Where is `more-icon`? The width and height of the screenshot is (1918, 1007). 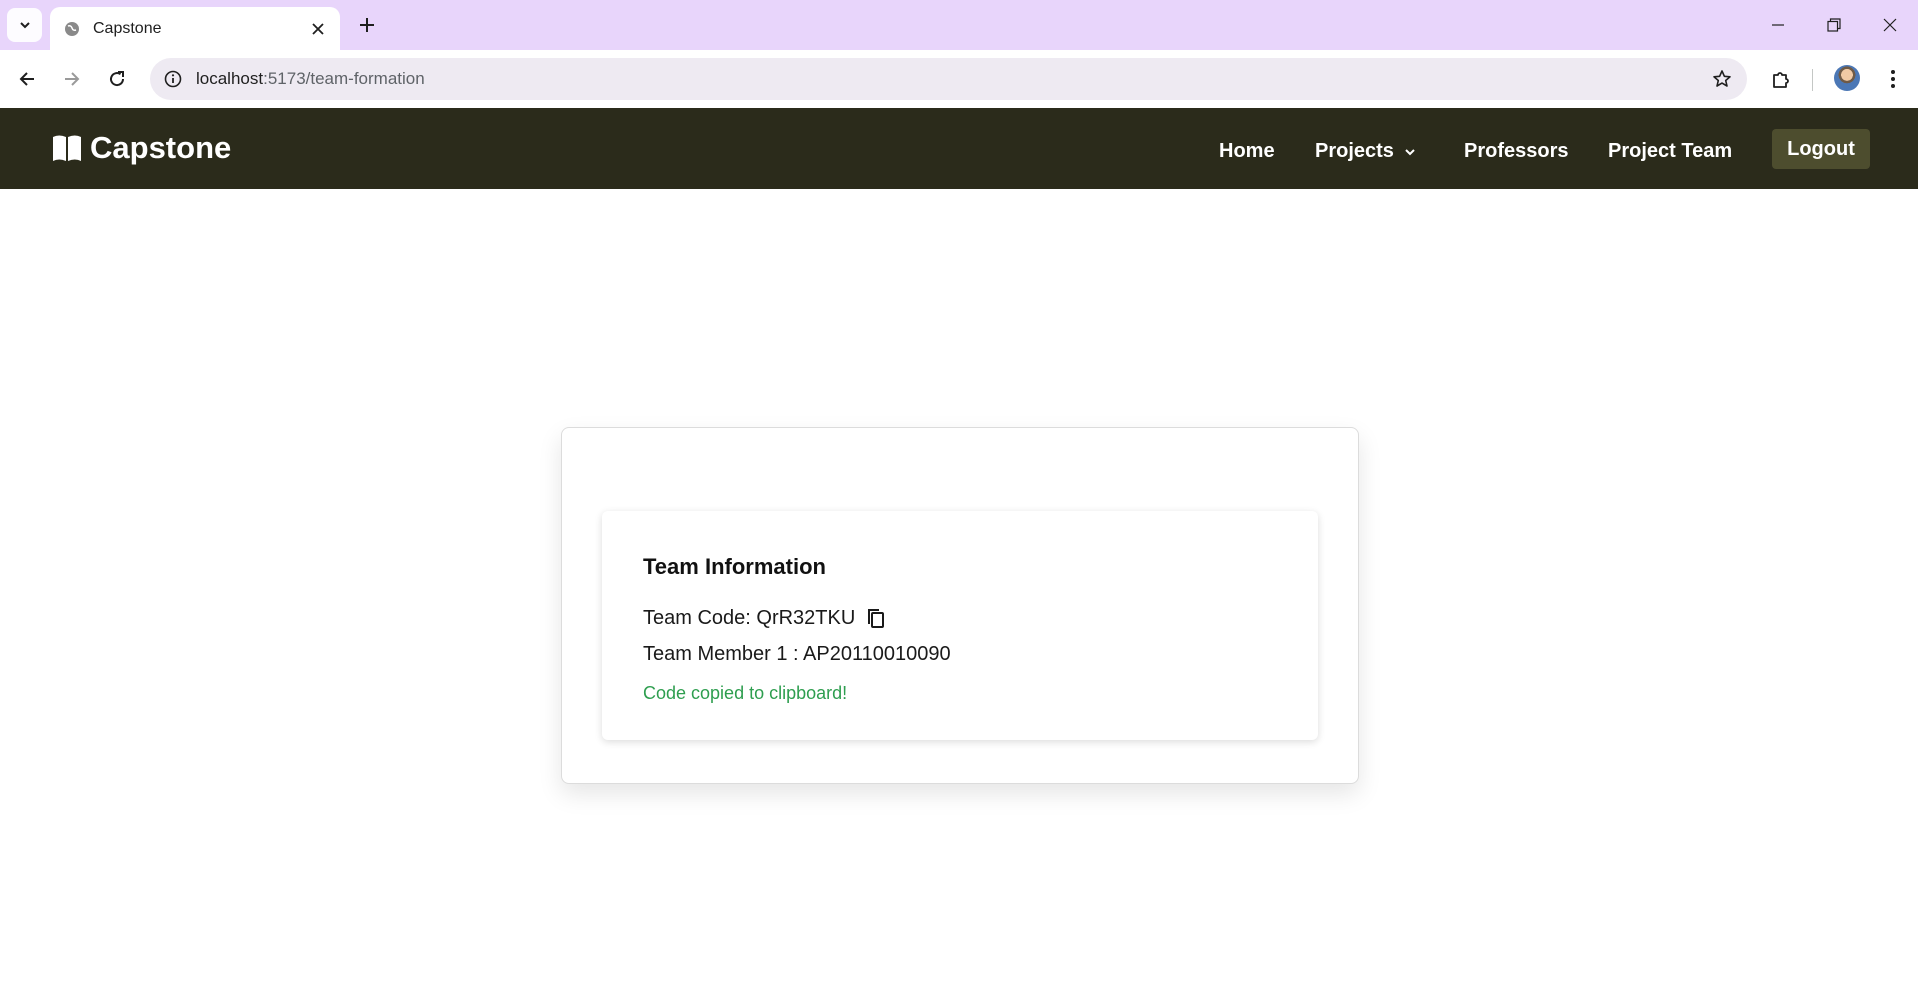
more-icon is located at coordinates (1893, 79).